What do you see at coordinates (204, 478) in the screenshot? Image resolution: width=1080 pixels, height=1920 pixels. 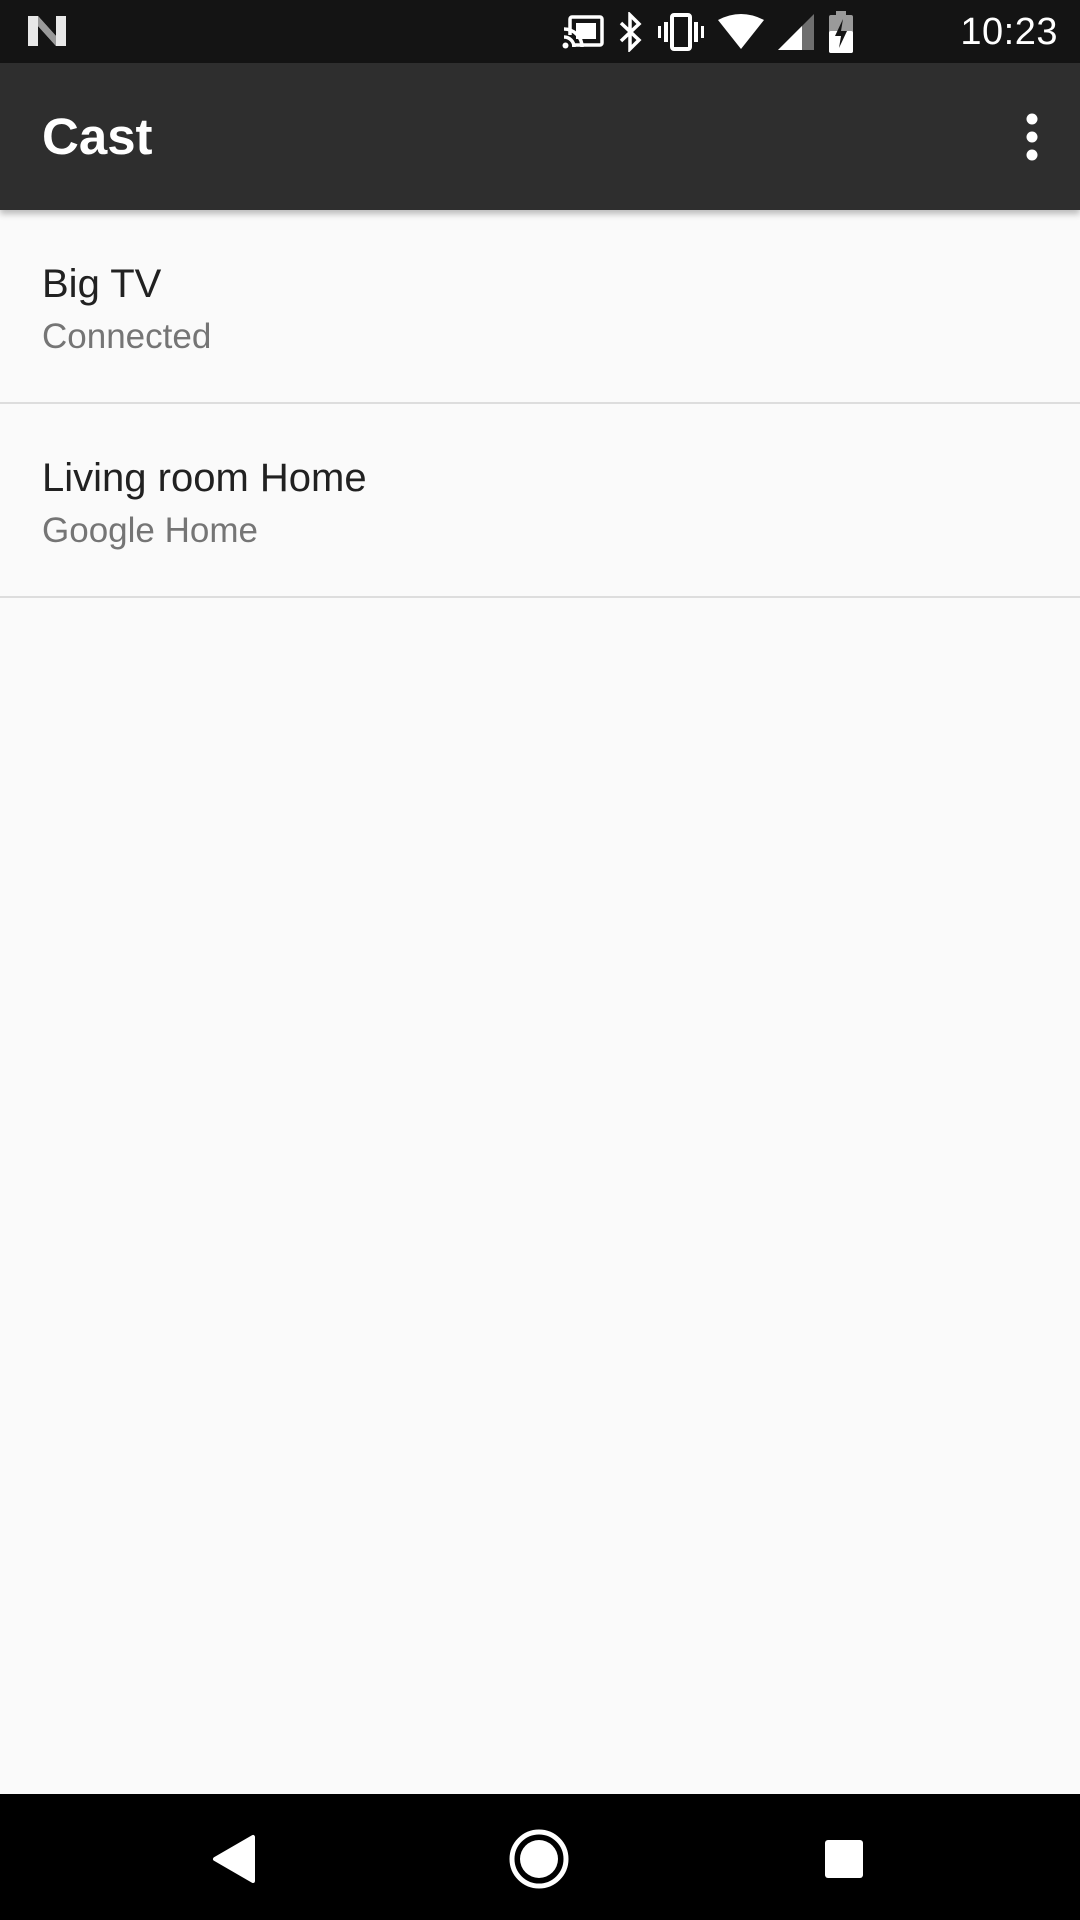 I see `device-name: Living room Home` at bounding box center [204, 478].